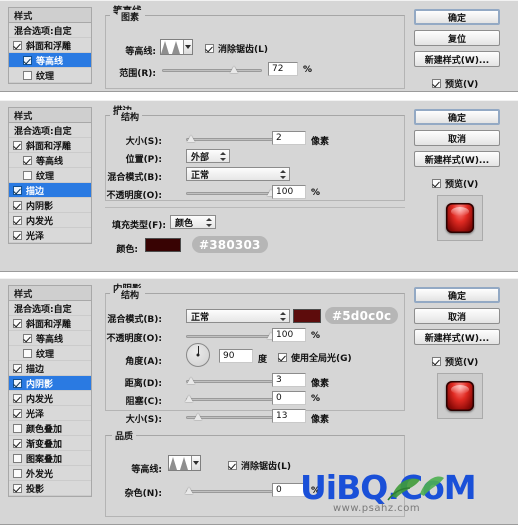  Describe the element at coordinates (193, 222) in the screenshot. I see `filltype-select-2: 颜色` at that location.